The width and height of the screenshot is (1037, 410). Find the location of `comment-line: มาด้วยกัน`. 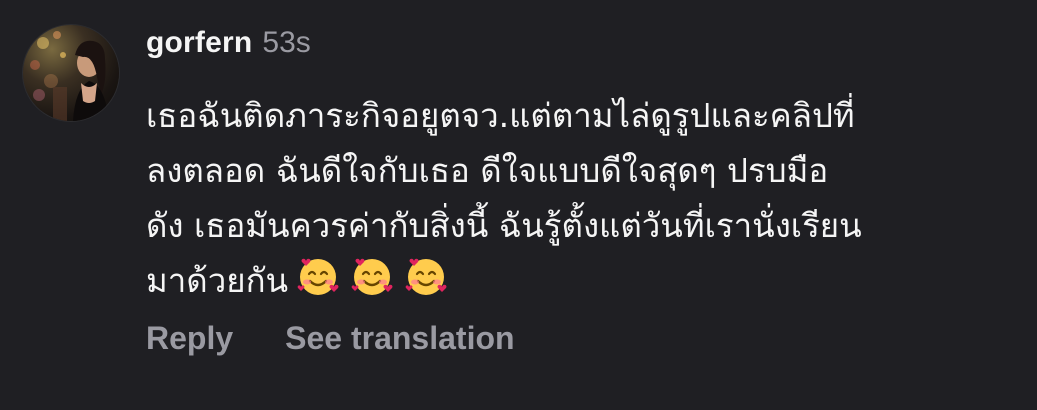

comment-line: มาด้วยกัน is located at coordinates (217, 280).